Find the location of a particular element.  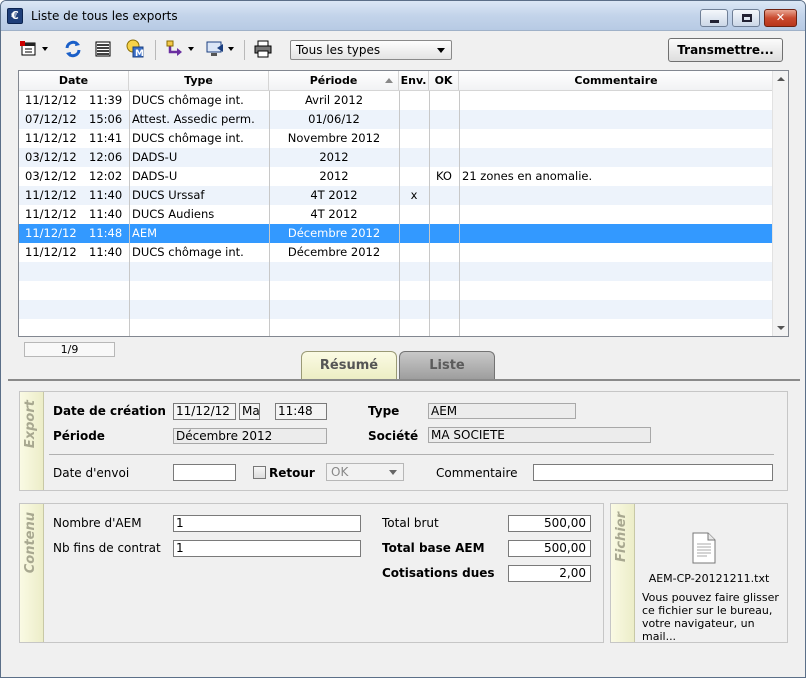

vertical-scrollbar is located at coordinates (780, 203).